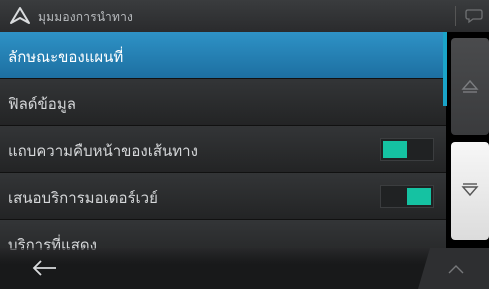 The width and height of the screenshot is (489, 289). Describe the element at coordinates (86, 17) in the screenshot. I see `page-title: มุมมองการนำทาง` at that location.